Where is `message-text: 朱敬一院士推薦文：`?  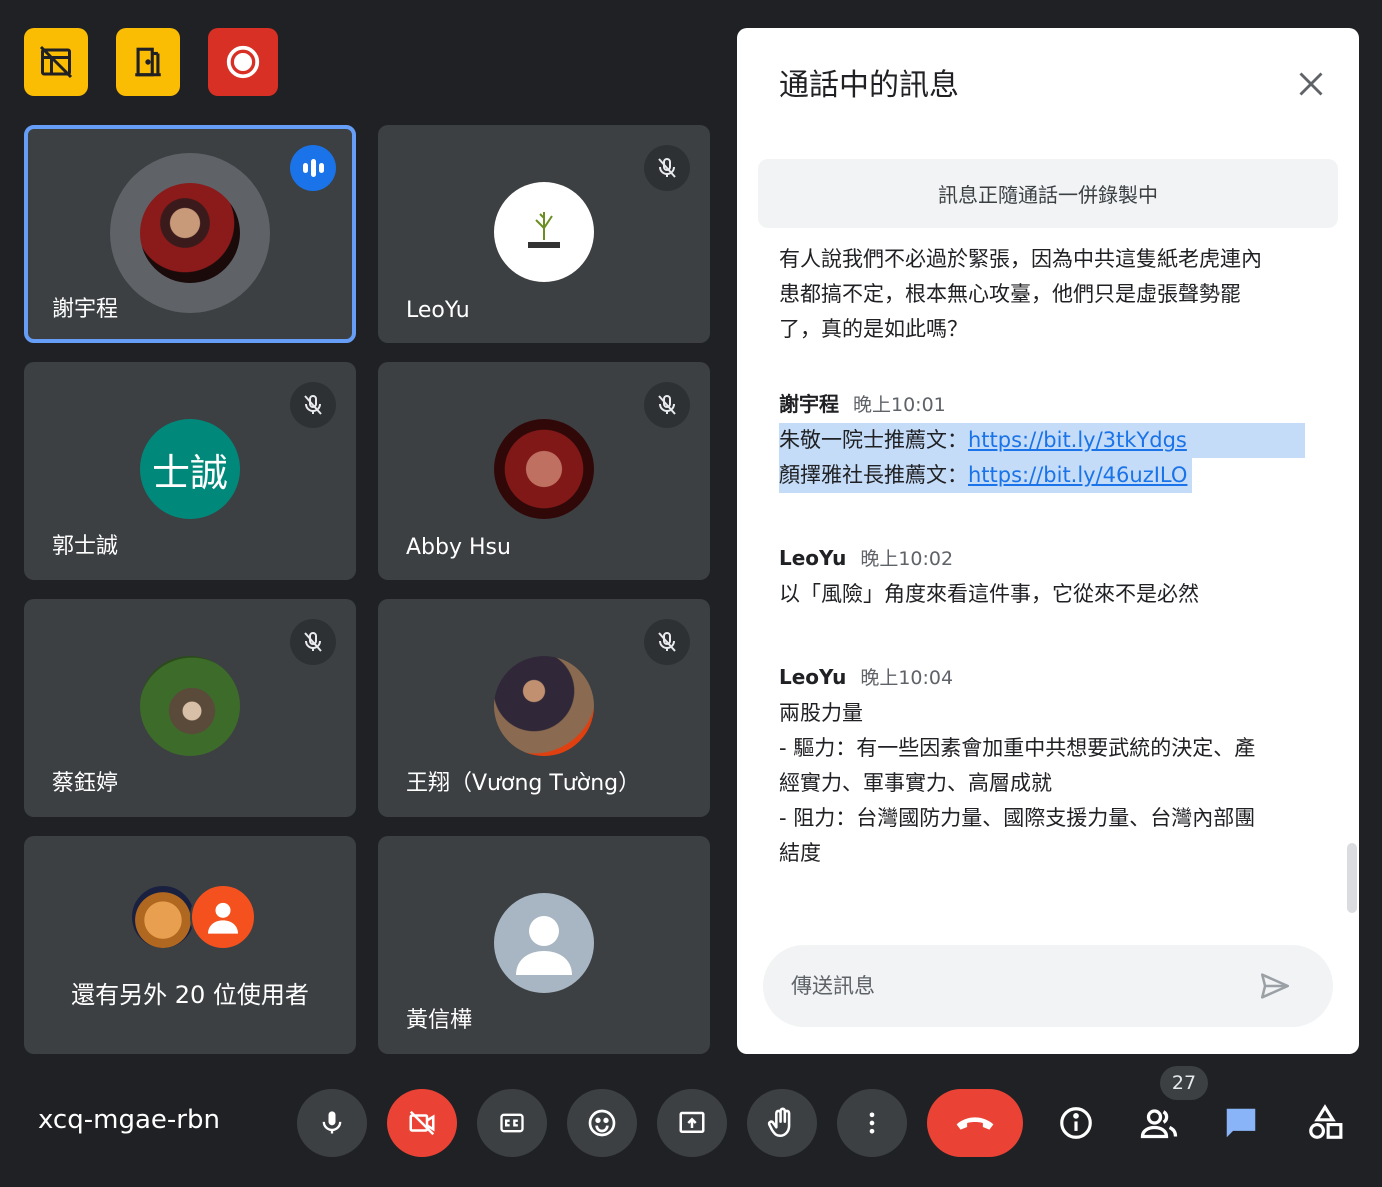
message-text: 朱敬一院士推薦文： is located at coordinates (873, 440).